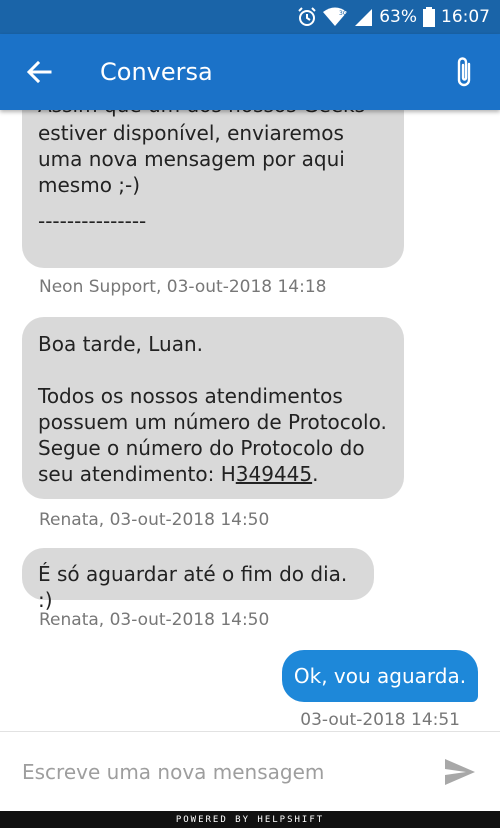 The image size is (500, 828). Describe the element at coordinates (250, 72) in the screenshot. I see `app-bar: Conversa` at that location.